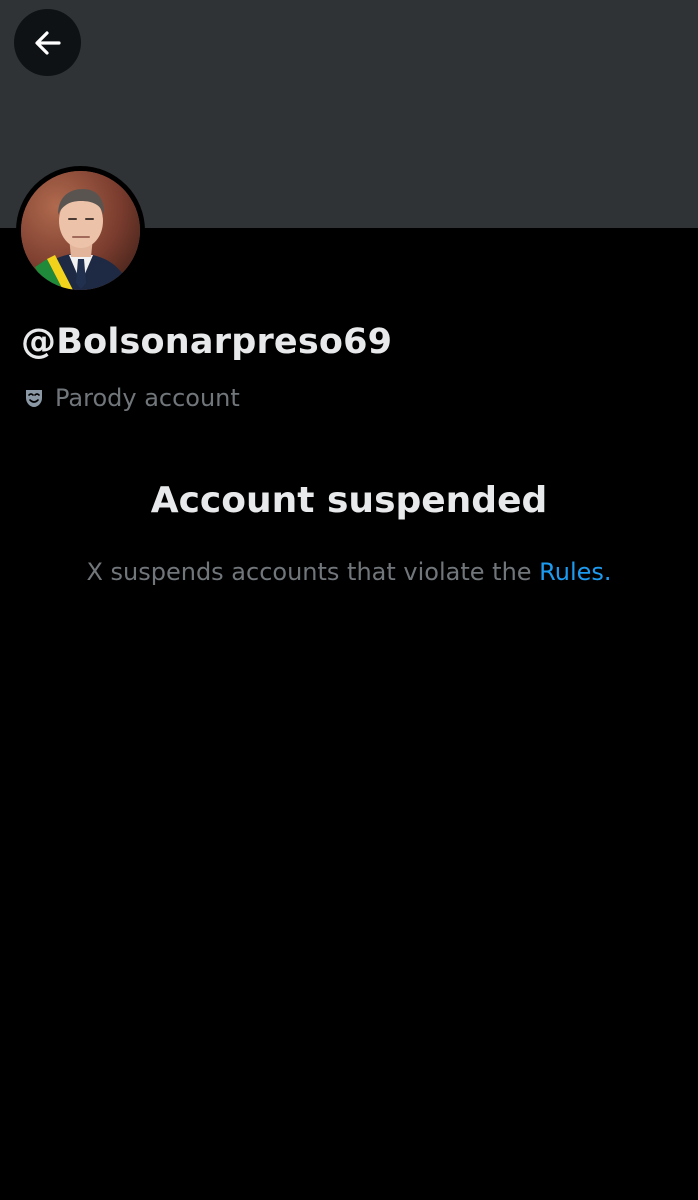  What do you see at coordinates (571, 572) in the screenshot?
I see `rules-link: Rules` at bounding box center [571, 572].